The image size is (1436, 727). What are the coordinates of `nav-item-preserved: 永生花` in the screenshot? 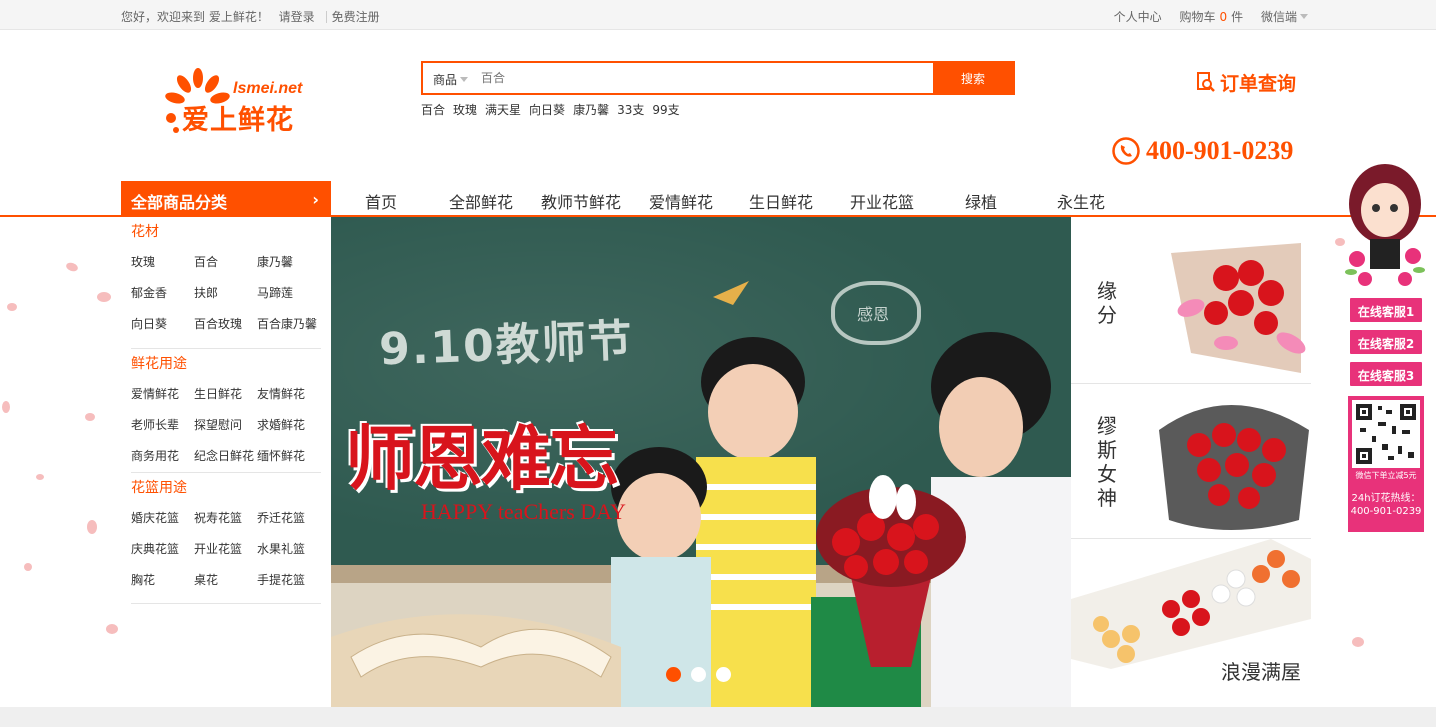 It's located at (1081, 201).